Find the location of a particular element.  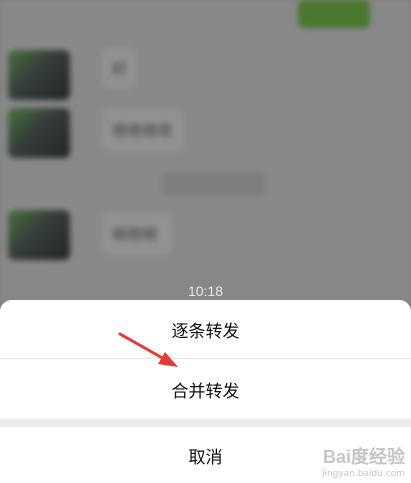

watermark: Bai度经验 jingyan.baidu.com is located at coordinates (363, 461).